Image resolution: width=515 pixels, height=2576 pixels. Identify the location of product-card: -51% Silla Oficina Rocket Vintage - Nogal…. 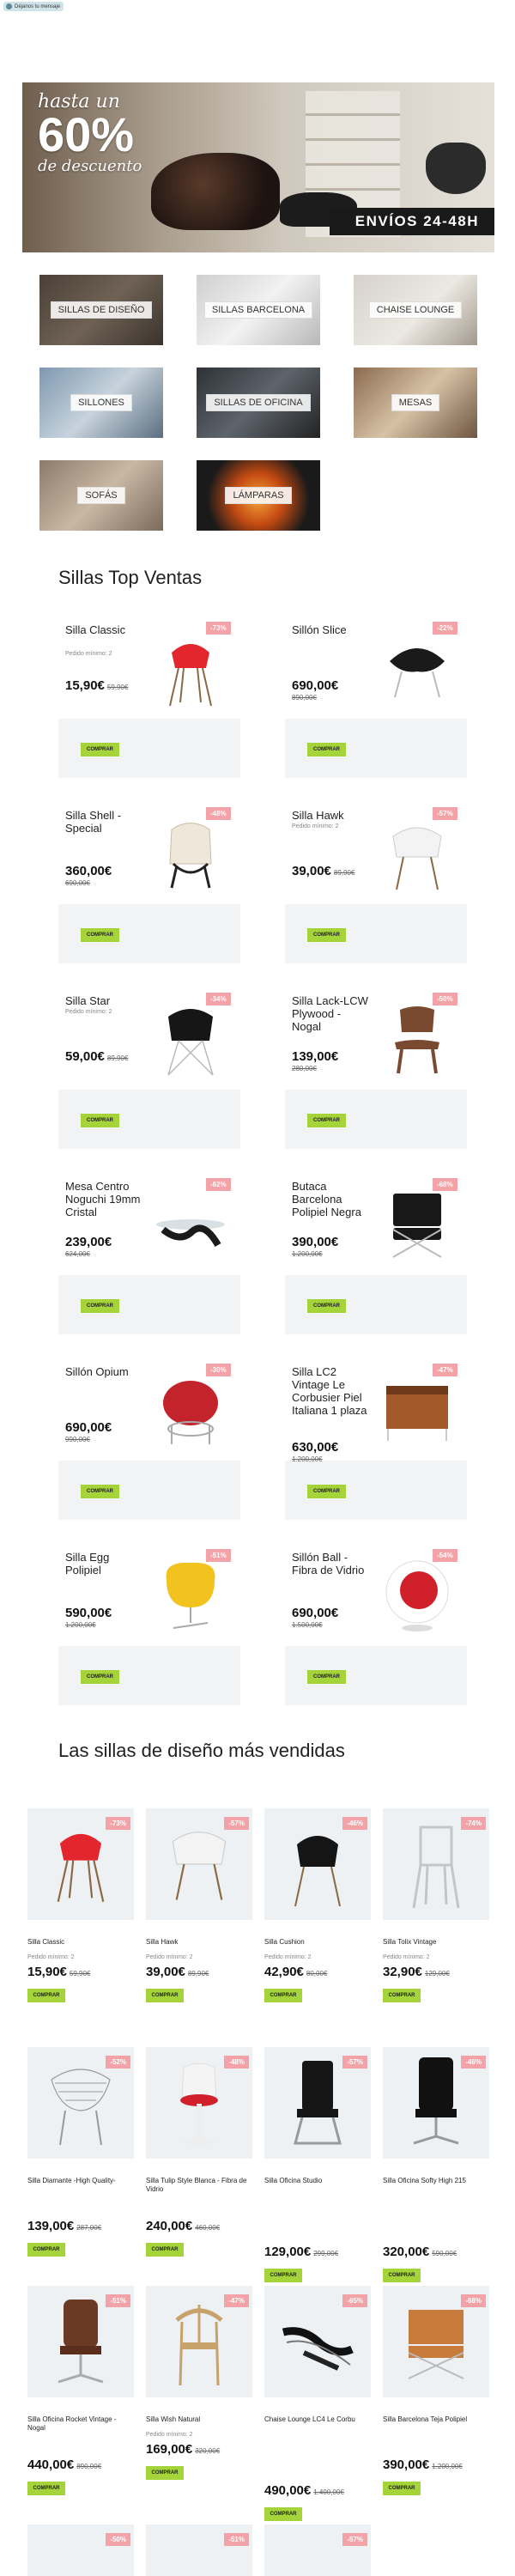
(80, 2411).